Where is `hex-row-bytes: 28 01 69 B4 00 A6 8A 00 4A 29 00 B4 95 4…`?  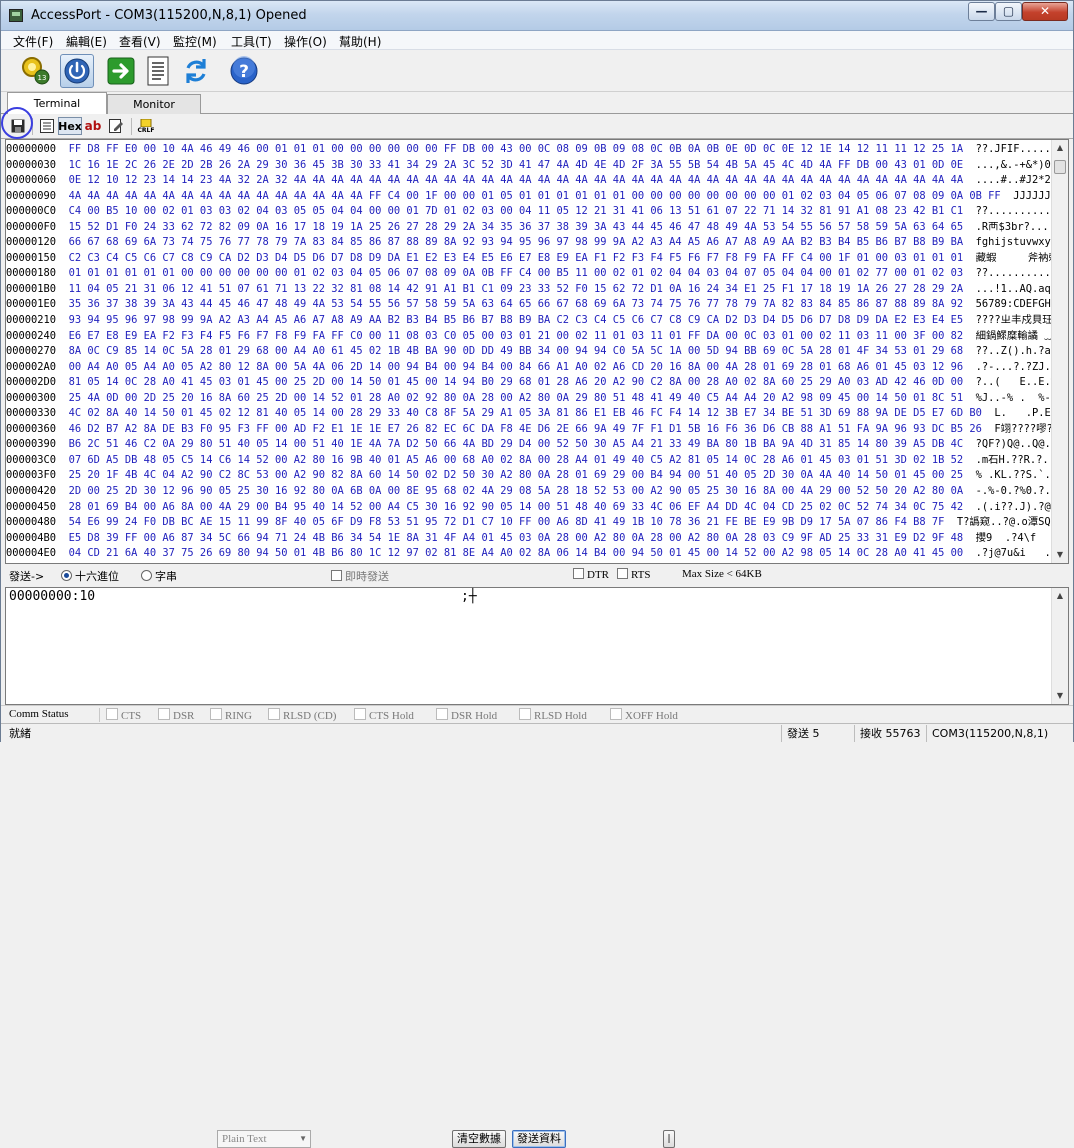
hex-row-bytes: 28 01 69 B4 00 A6 8A 00 4A 29 00 B4 95 4… is located at coordinates (516, 506).